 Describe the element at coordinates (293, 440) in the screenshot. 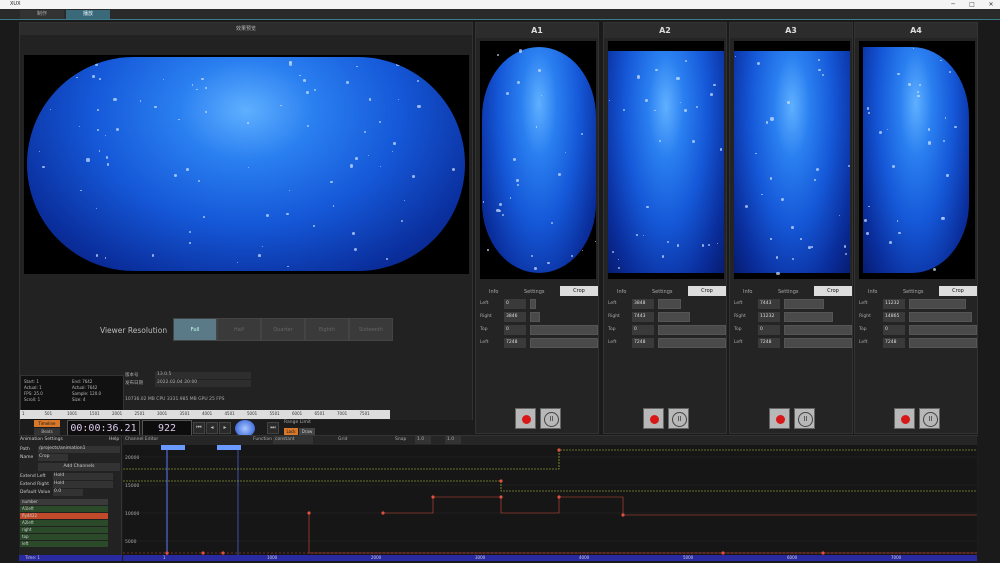

I see `function-select: constant` at that location.